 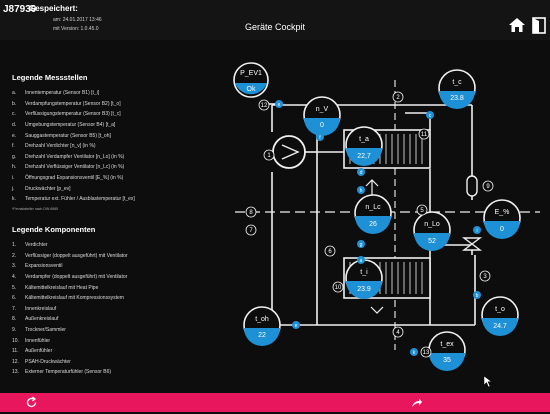 What do you see at coordinates (432, 224) in the screenshot?
I see `sensor-nlo-label: n_Lo` at bounding box center [432, 224].